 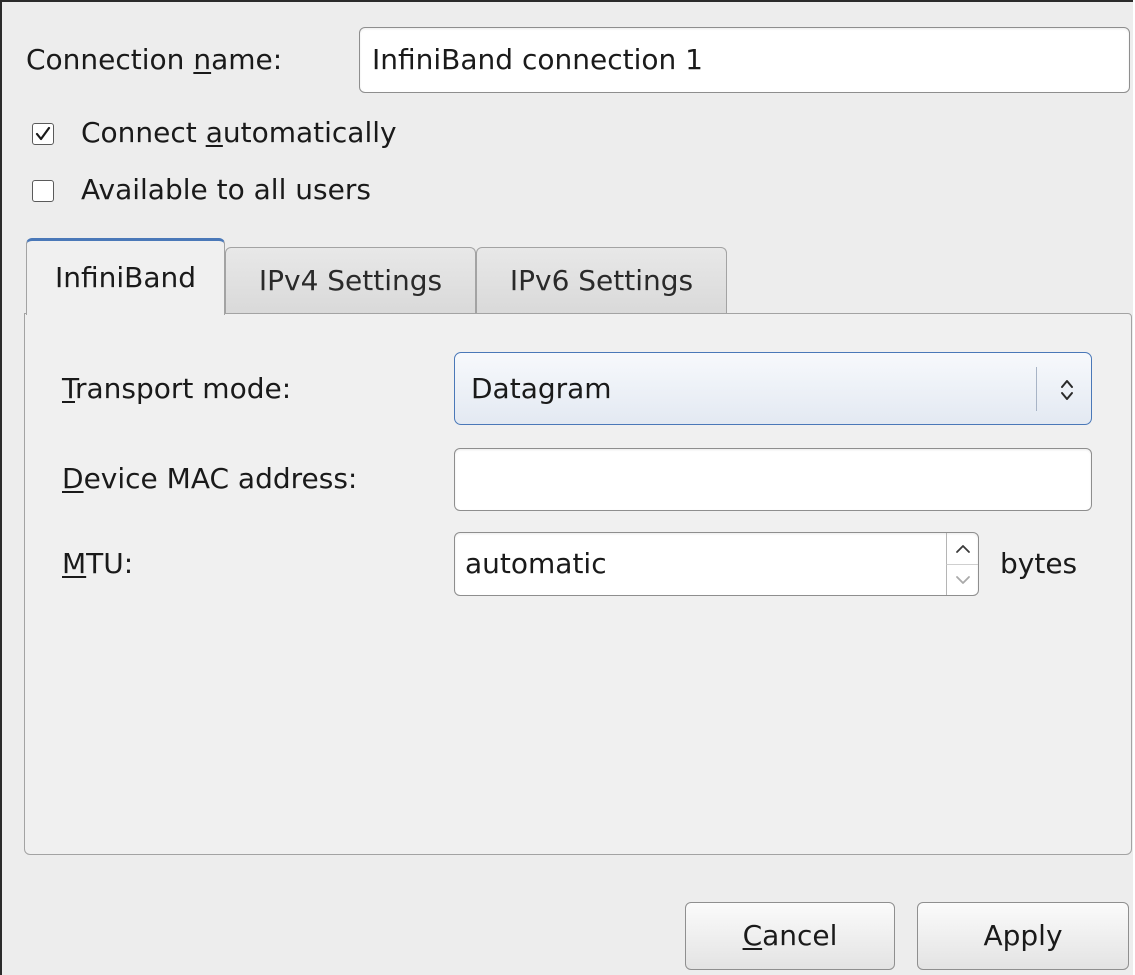 I want to click on connect-automatically-label-rest: utomatically, so click(x=309, y=132).